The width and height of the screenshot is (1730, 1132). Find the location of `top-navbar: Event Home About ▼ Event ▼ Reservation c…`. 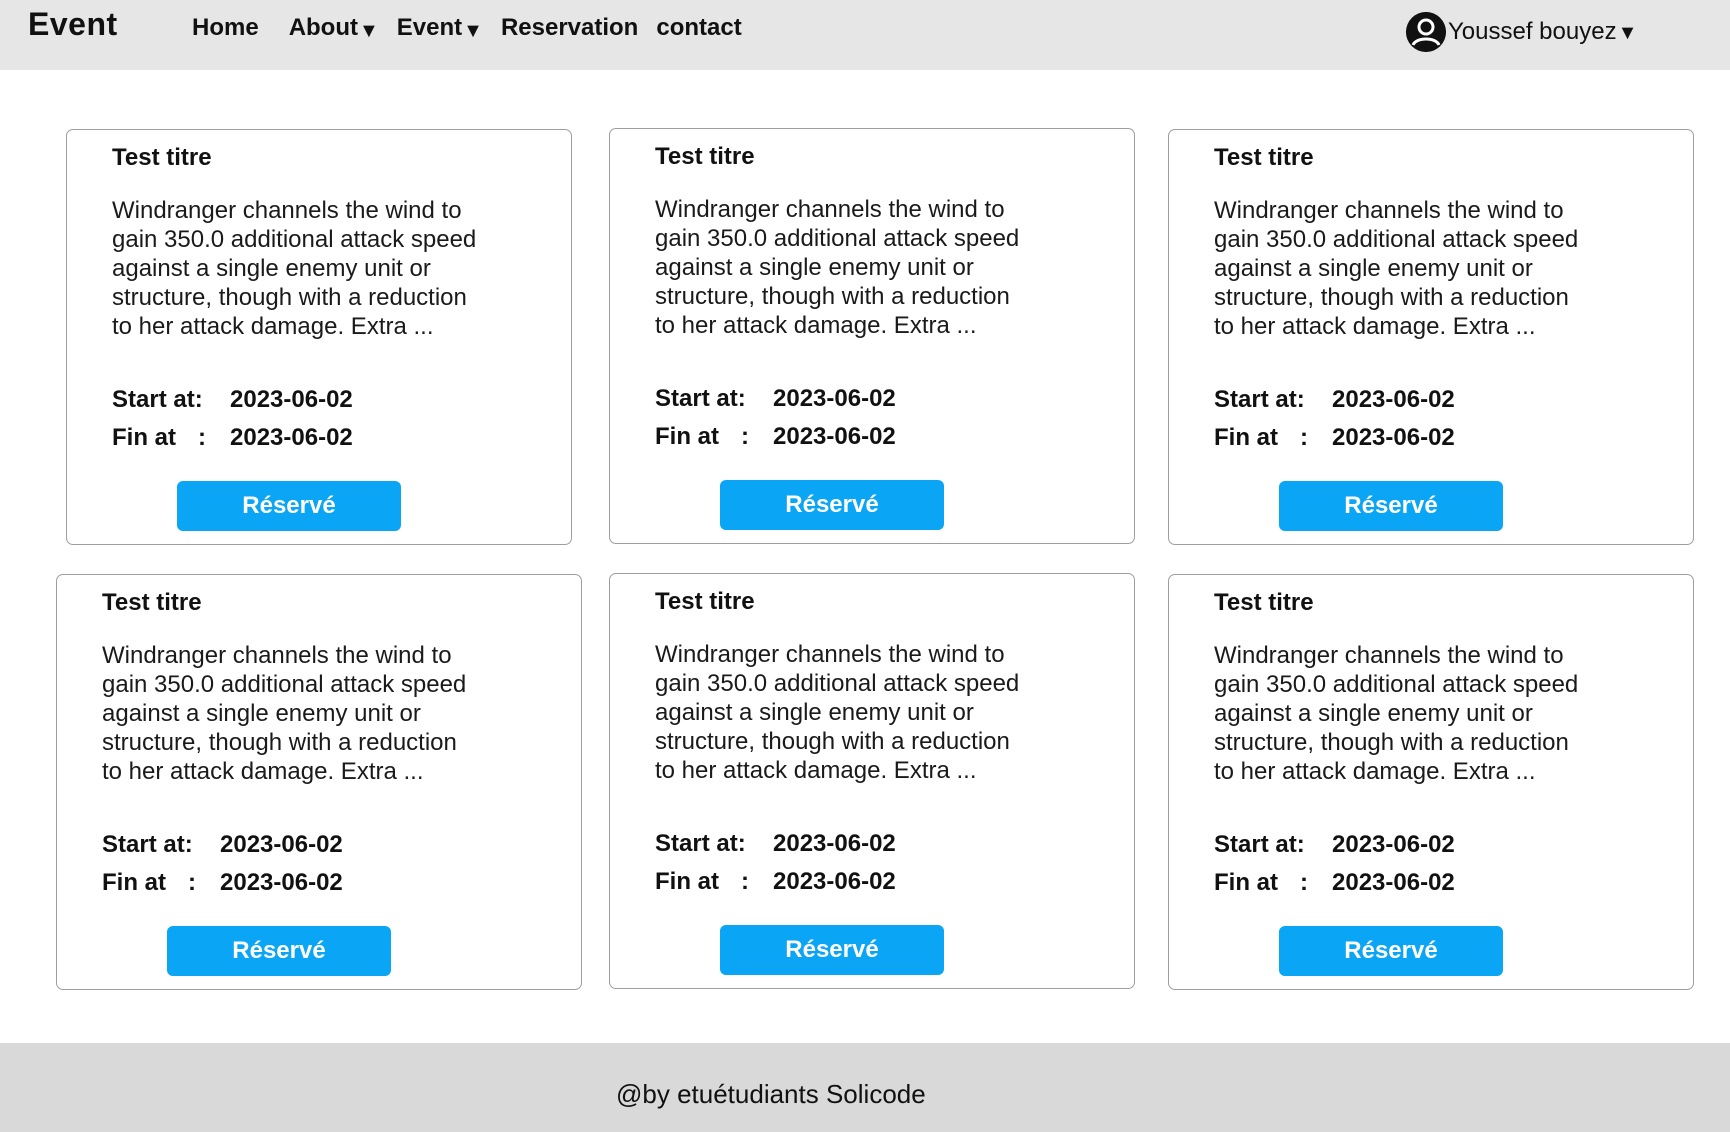

top-navbar: Event Home About ▼ Event ▼ Reservation c… is located at coordinates (865, 35).